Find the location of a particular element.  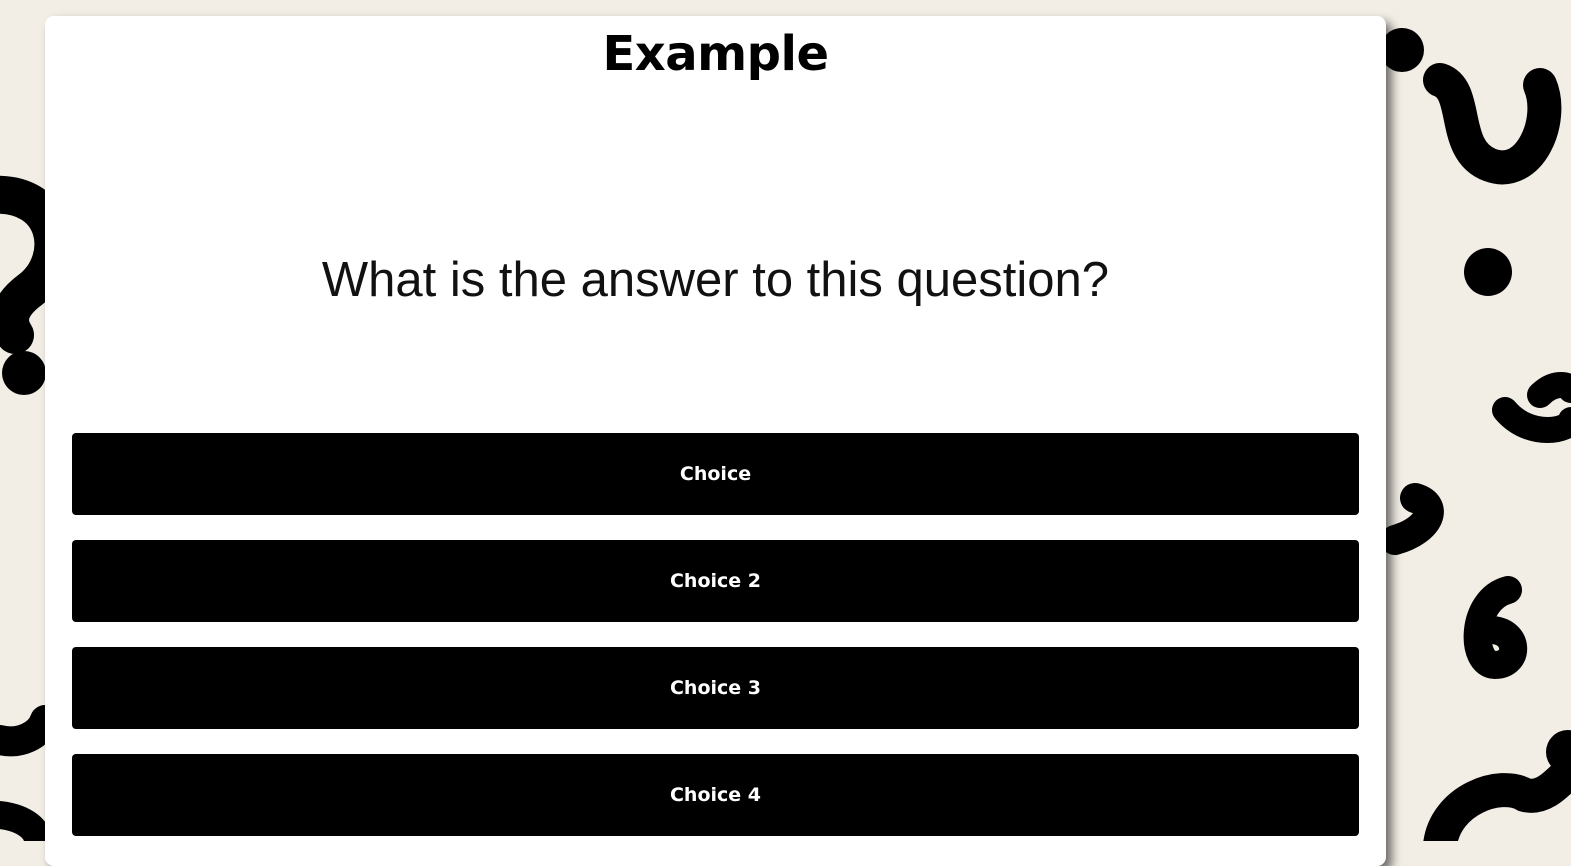

quiz-title: Example is located at coordinates (715, 54).